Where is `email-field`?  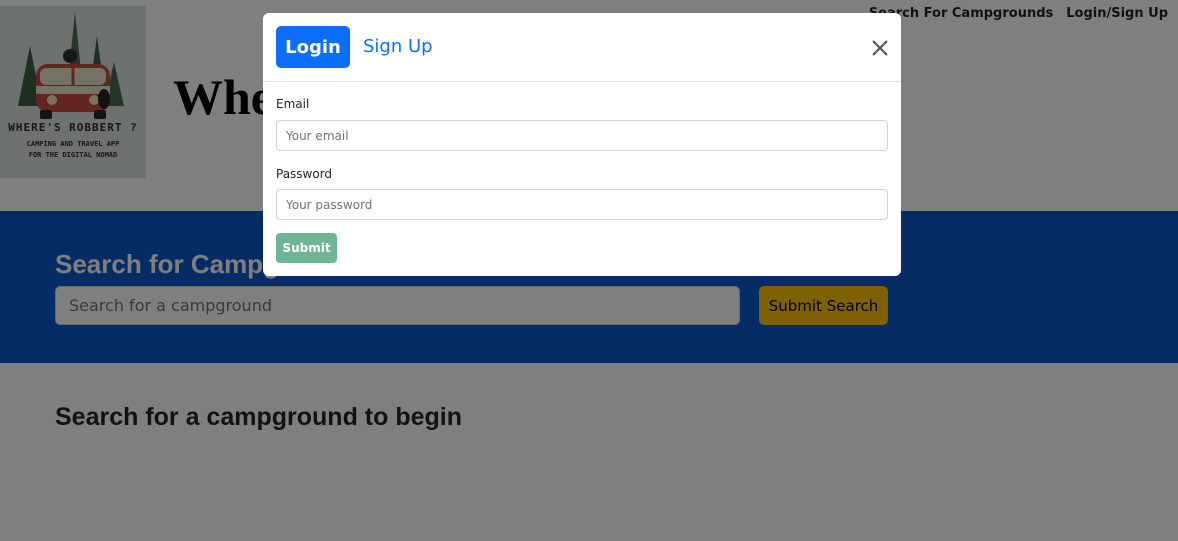 email-field is located at coordinates (582, 135).